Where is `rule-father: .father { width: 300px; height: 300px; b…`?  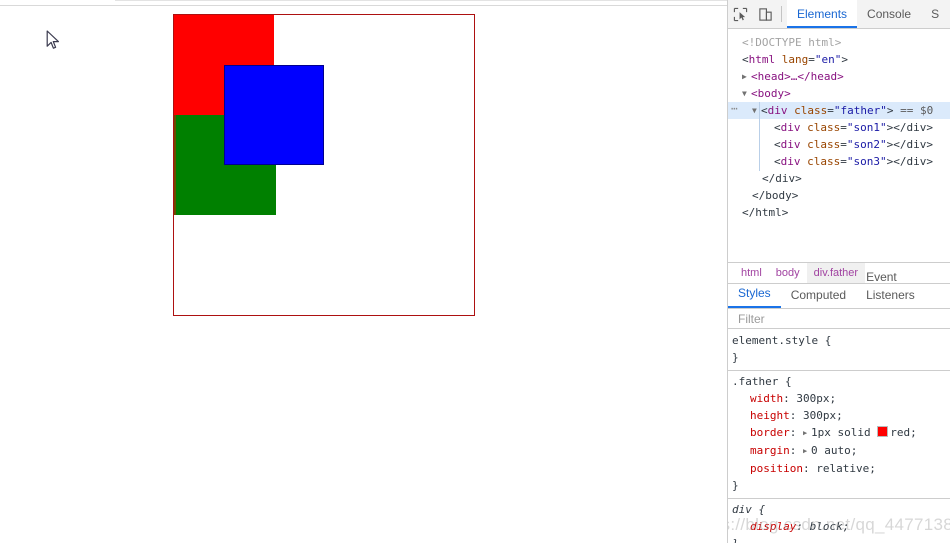
rule-father: .father { width: 300px; height: 300px; b… is located at coordinates (839, 433).